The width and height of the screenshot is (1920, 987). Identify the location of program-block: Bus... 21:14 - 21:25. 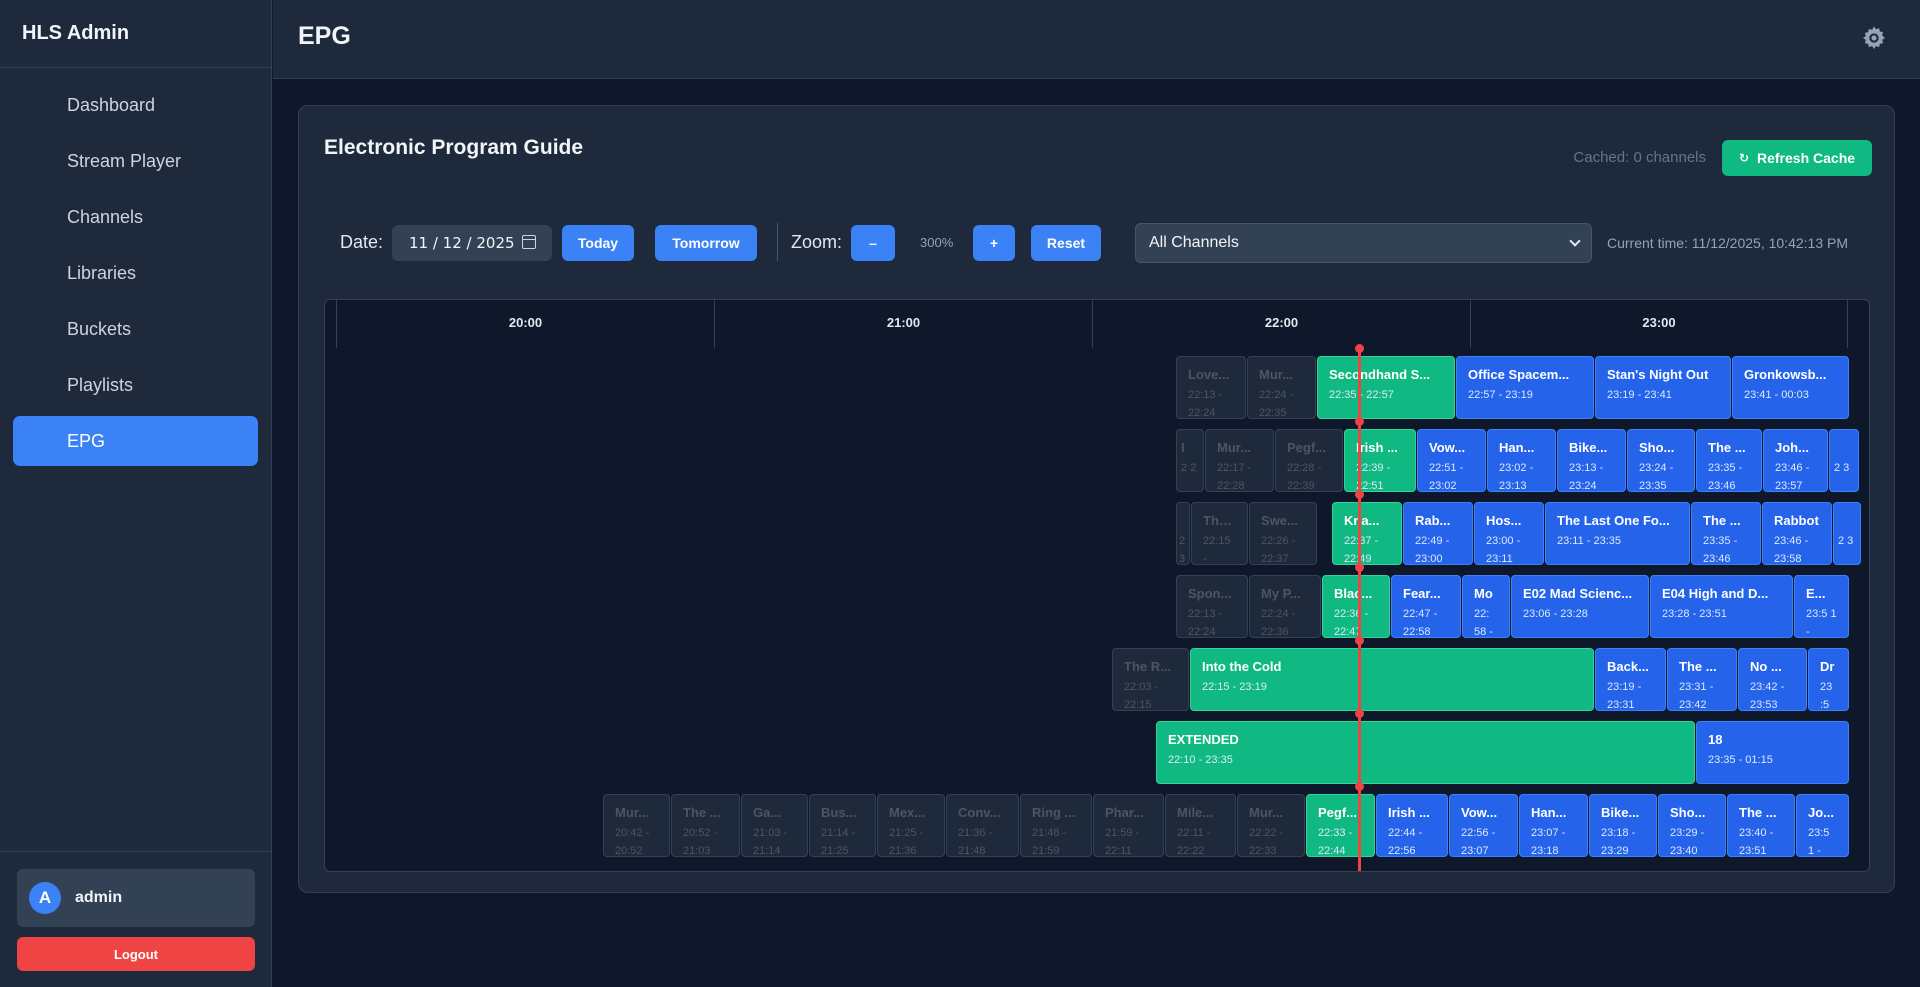
(842, 825).